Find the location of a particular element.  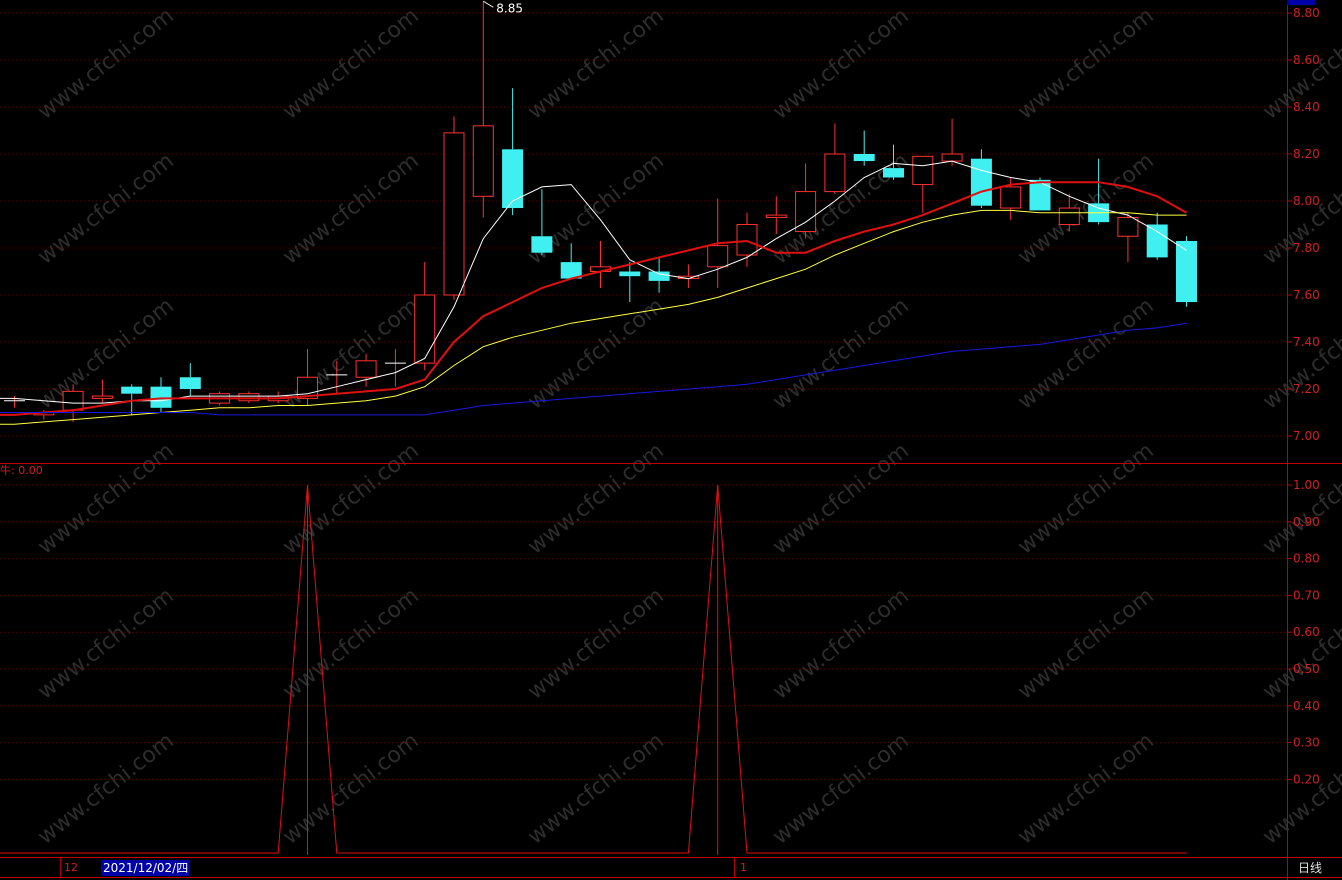

price-tick-label: 8.20 is located at coordinates (1306, 154).